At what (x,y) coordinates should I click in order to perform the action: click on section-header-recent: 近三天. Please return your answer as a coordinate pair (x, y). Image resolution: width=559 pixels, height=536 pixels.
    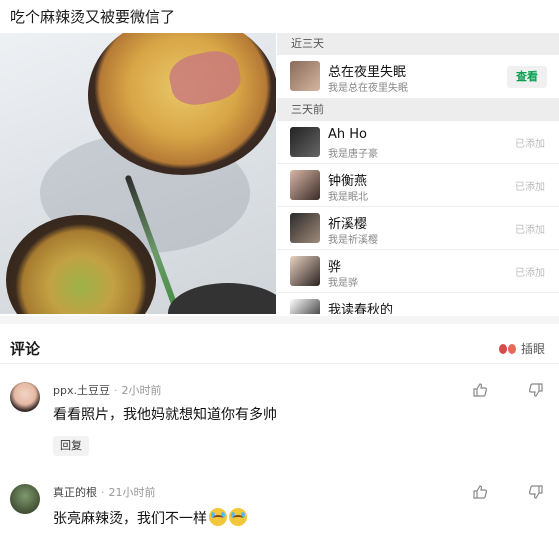
    Looking at the image, I should click on (418, 44).